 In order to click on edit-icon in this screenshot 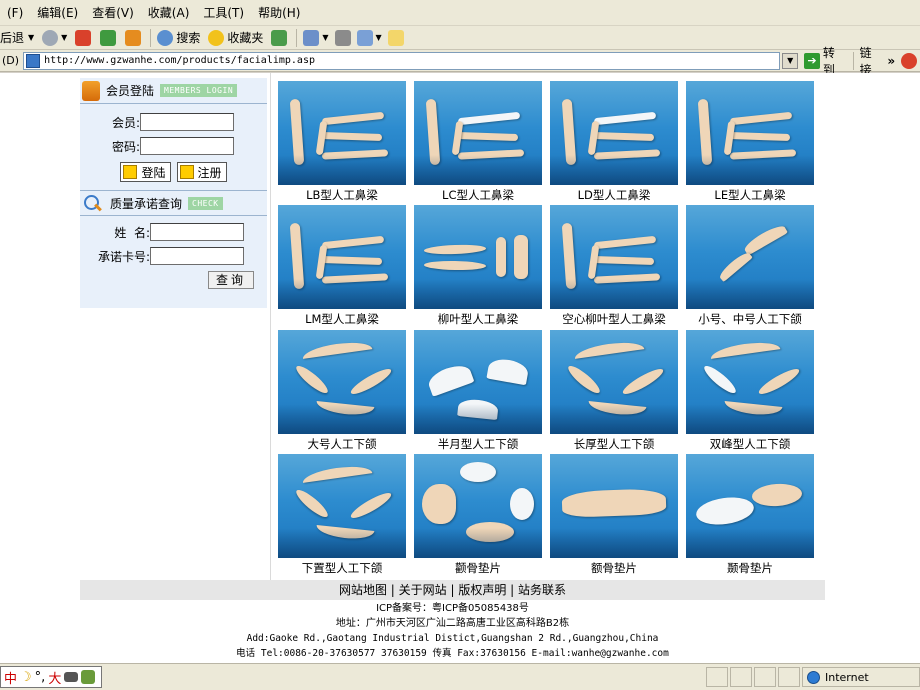, I will do `click(364, 37)`.